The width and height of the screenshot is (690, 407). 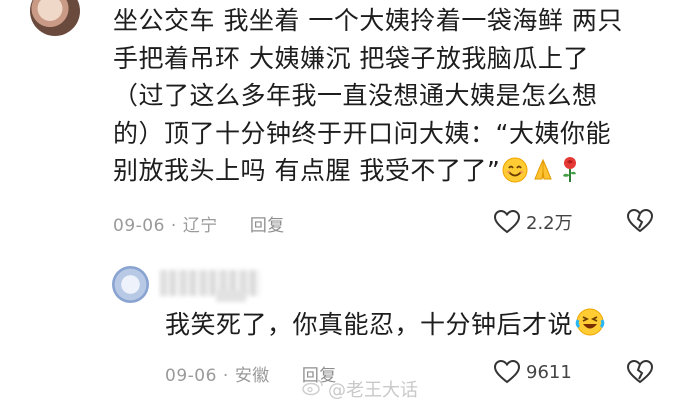 I want to click on replier-avatar, so click(x=130, y=284).